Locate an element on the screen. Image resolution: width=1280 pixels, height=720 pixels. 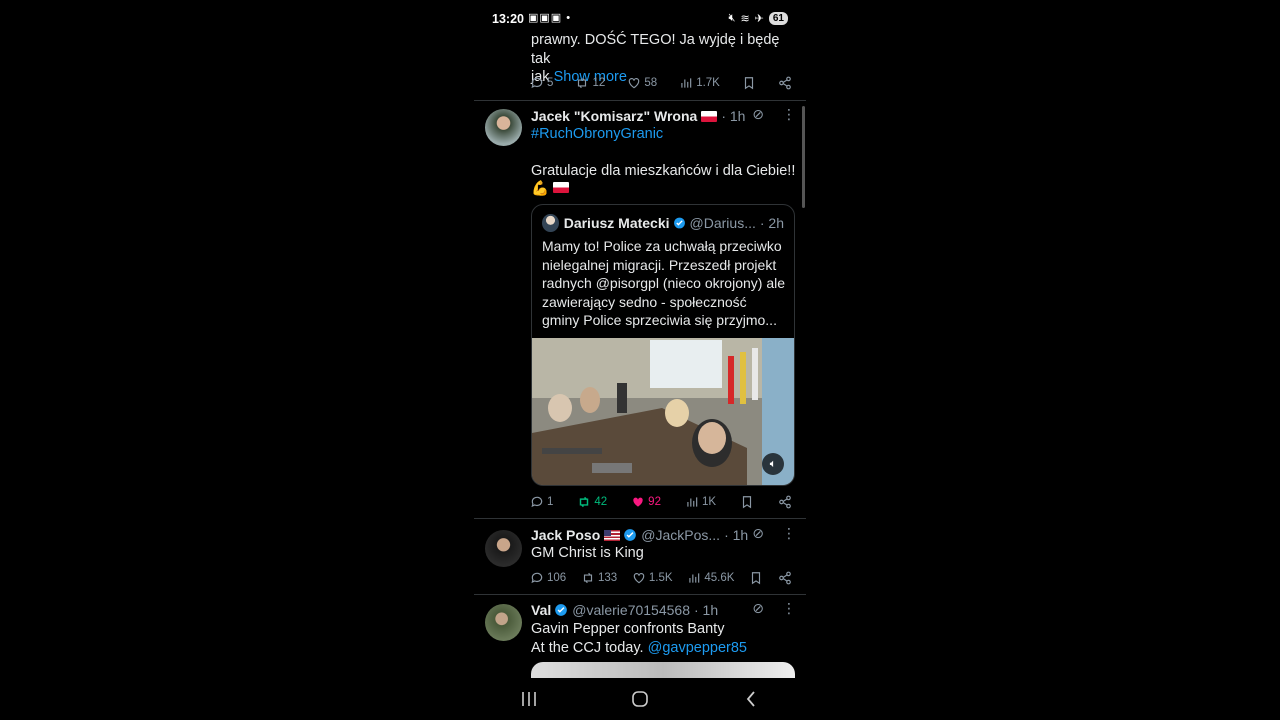
repost-count: 133 is located at coordinates (607, 578).